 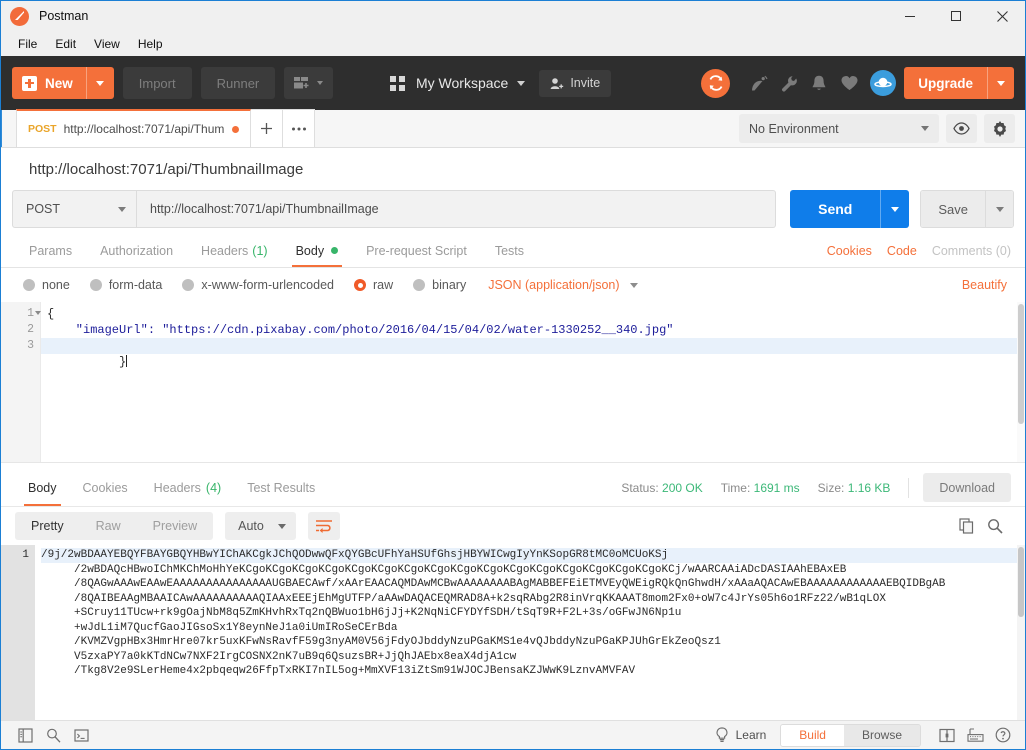 What do you see at coordinates (309, 83) in the screenshot?
I see `new-collection-button` at bounding box center [309, 83].